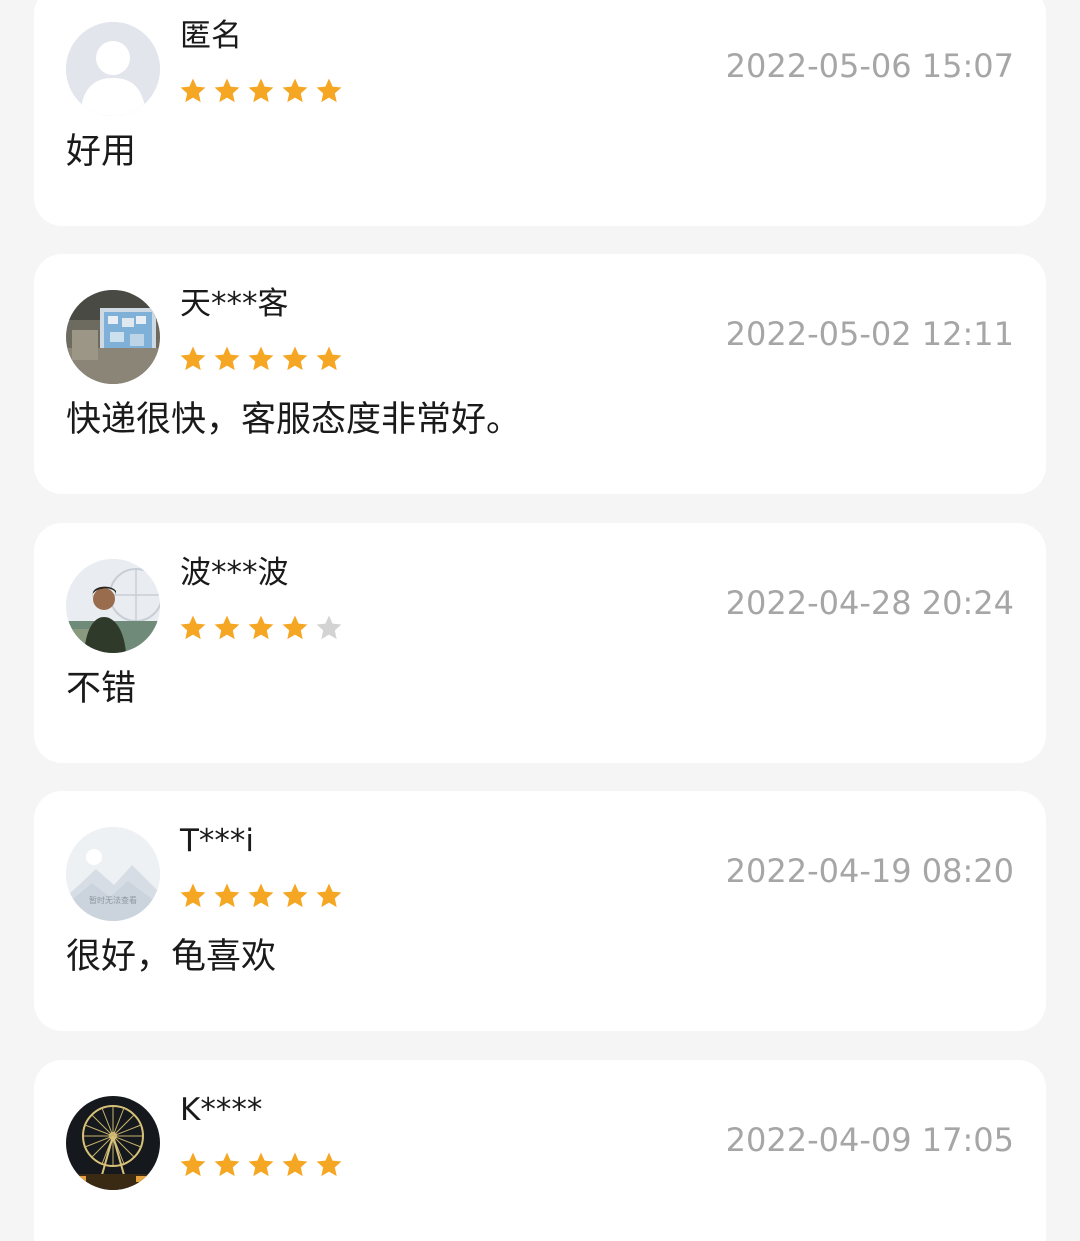 The width and height of the screenshot is (1080, 1241). Describe the element at coordinates (294, 420) in the screenshot. I see `review-comment: 快递很快，客服态度非常好。` at that location.